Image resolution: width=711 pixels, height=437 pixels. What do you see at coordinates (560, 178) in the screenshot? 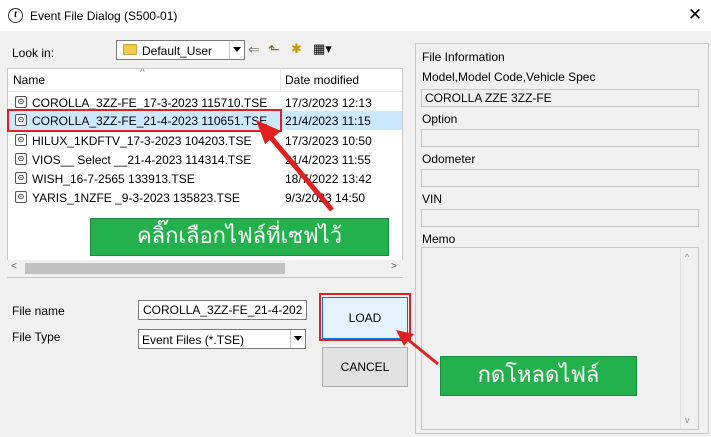
I see `odometer-field` at bounding box center [560, 178].